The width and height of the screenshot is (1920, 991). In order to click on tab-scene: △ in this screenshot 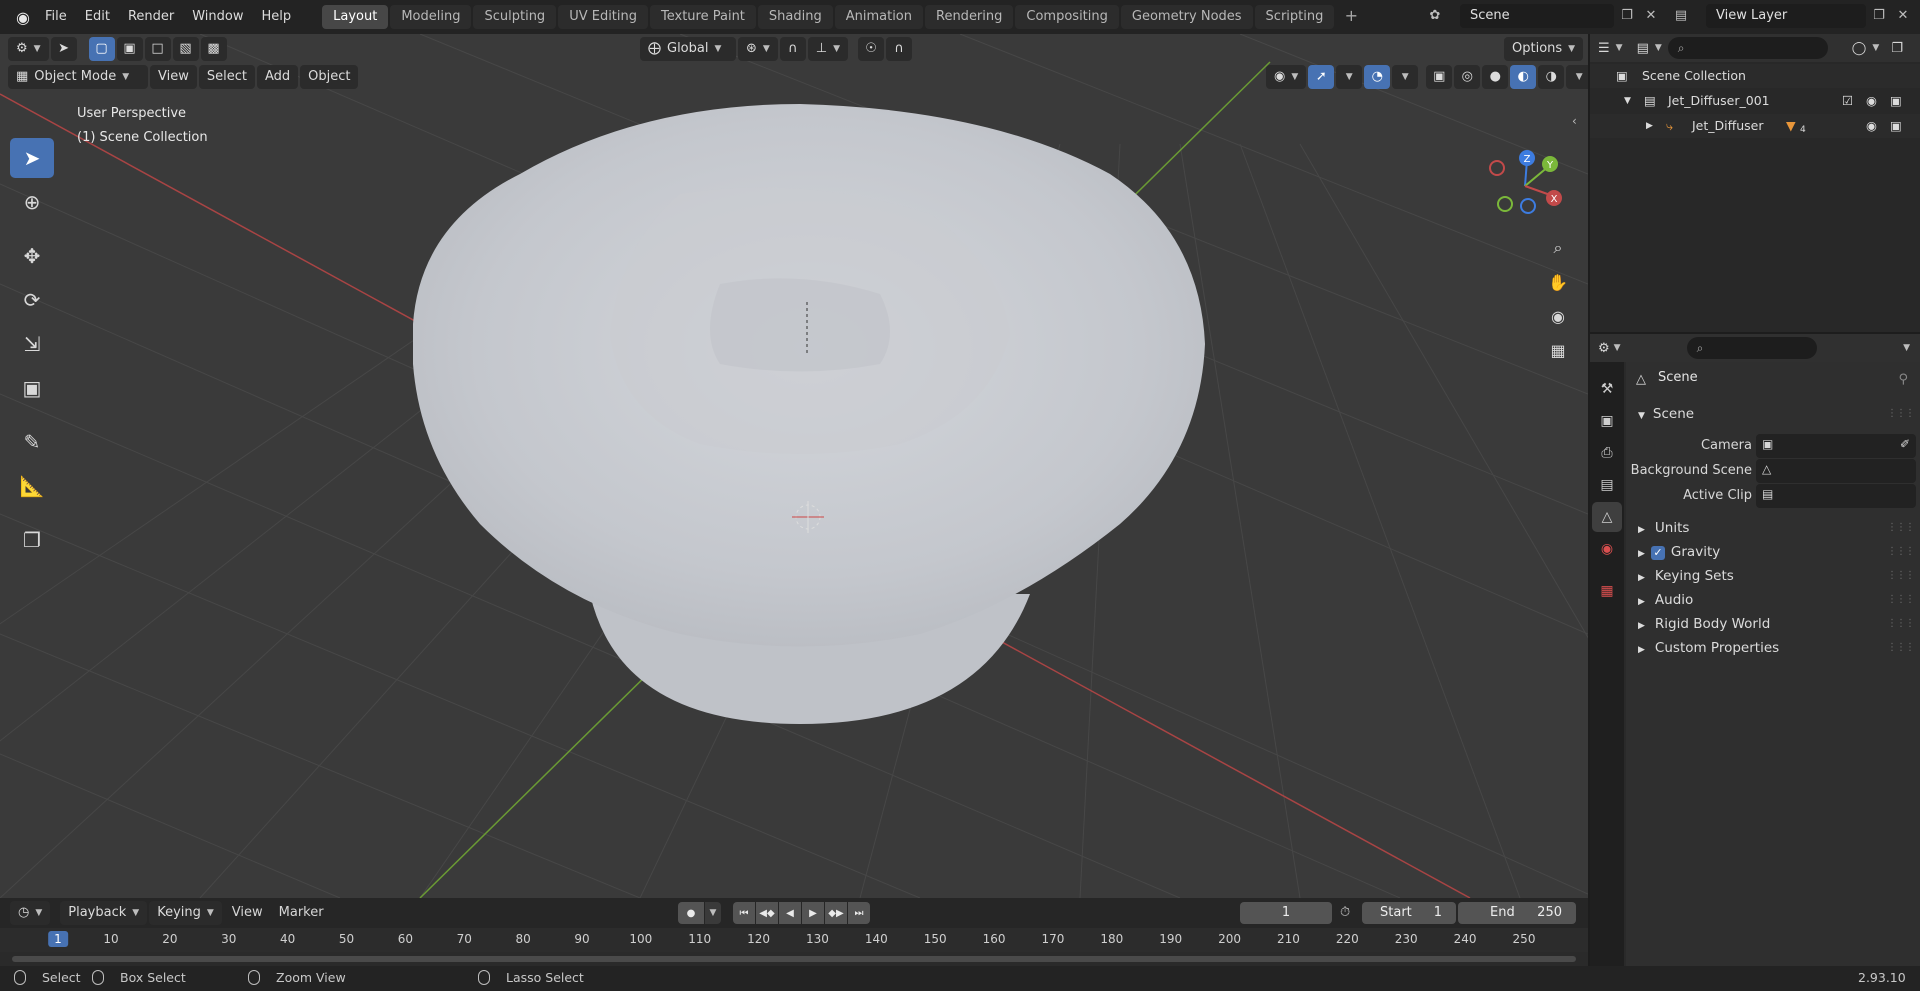, I will do `click(1607, 517)`.